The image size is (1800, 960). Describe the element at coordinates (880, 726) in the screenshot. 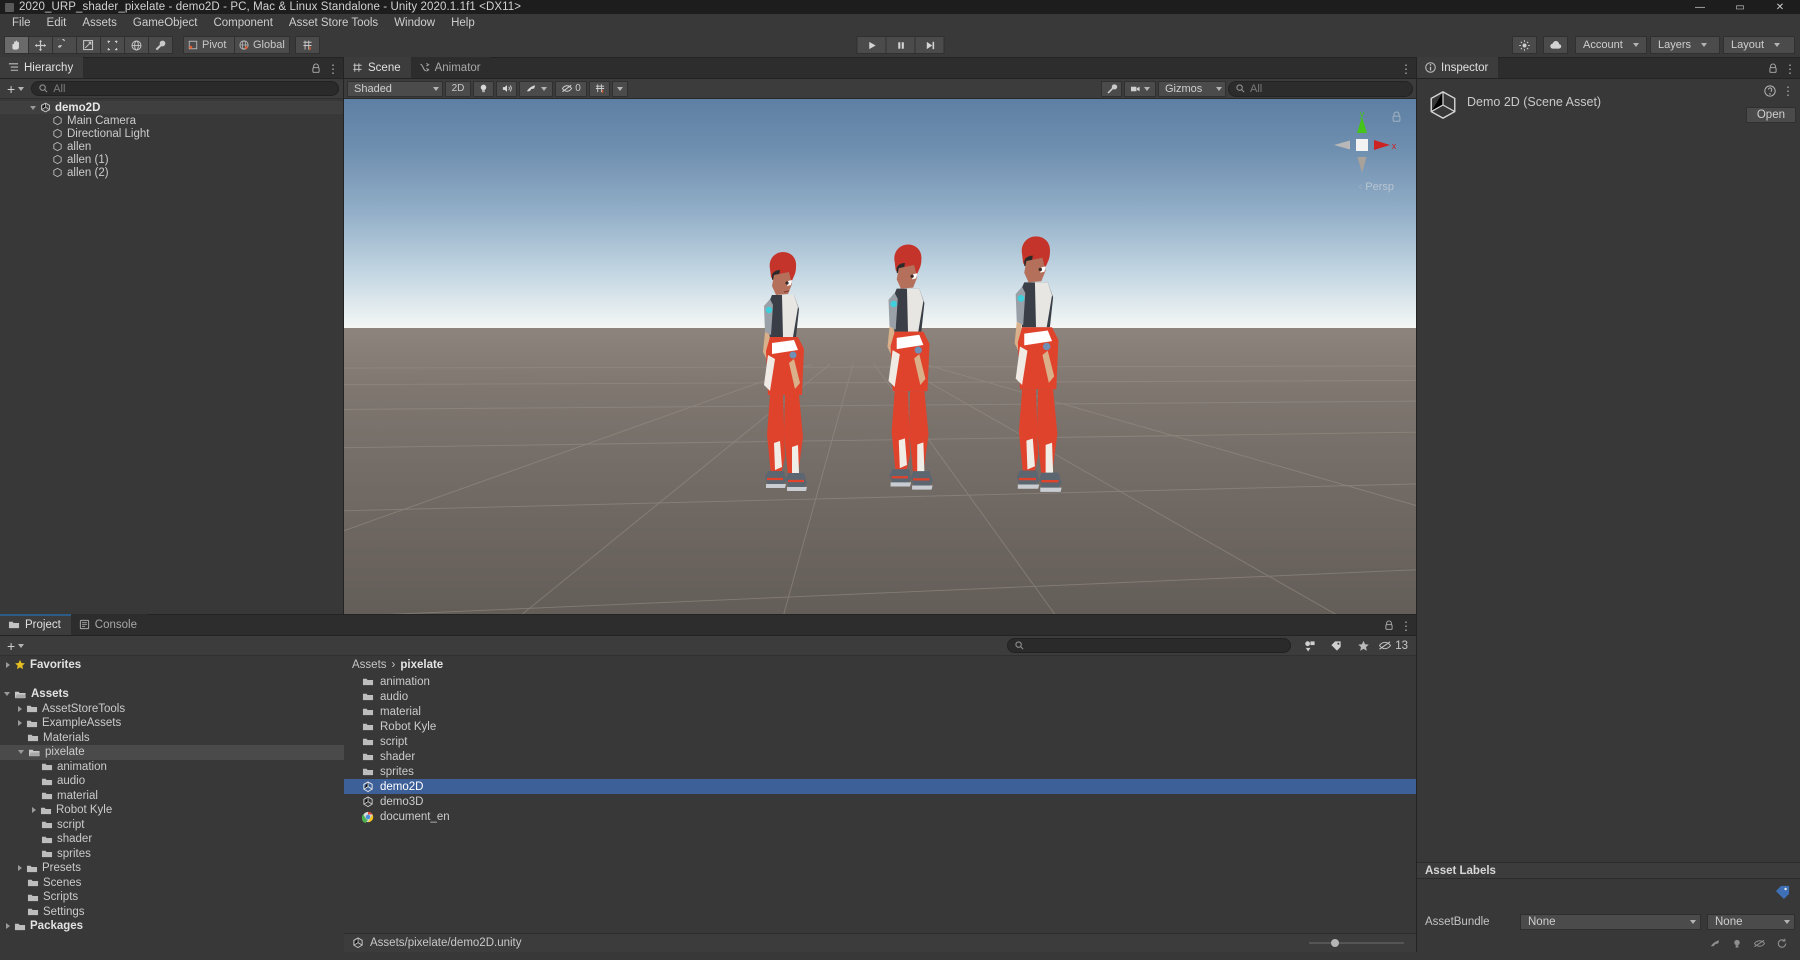

I see `asset-row-robot-kyle: Robot Kyle` at that location.